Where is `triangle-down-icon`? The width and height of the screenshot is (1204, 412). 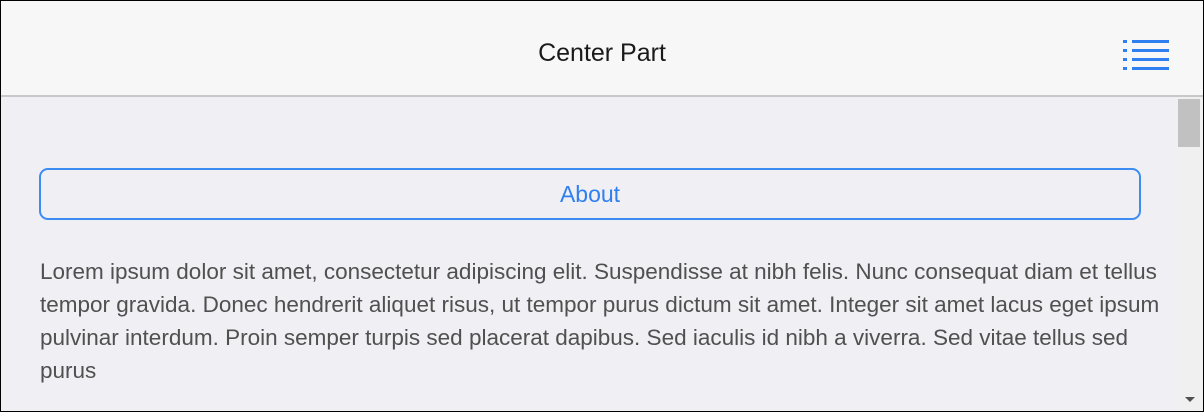
triangle-down-icon is located at coordinates (1190, 399).